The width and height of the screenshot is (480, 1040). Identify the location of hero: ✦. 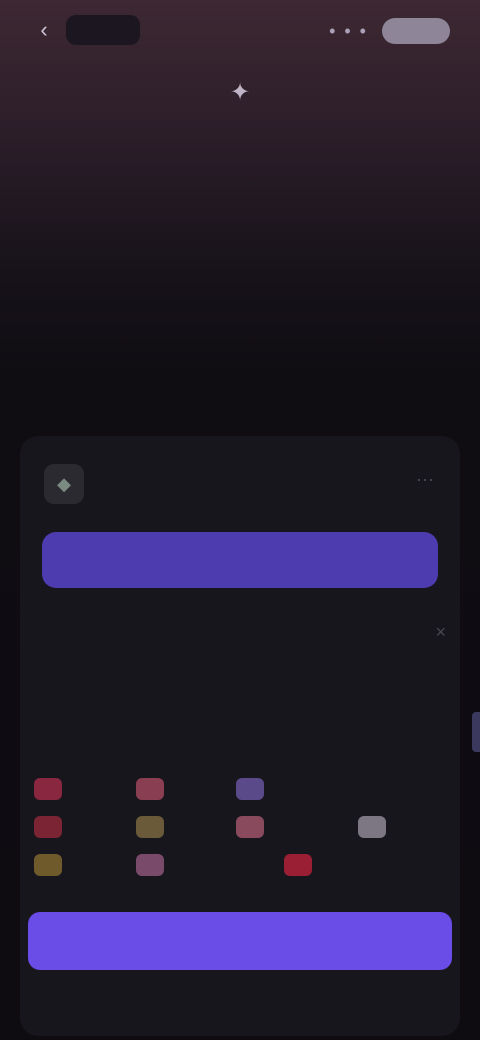
(240, 100).